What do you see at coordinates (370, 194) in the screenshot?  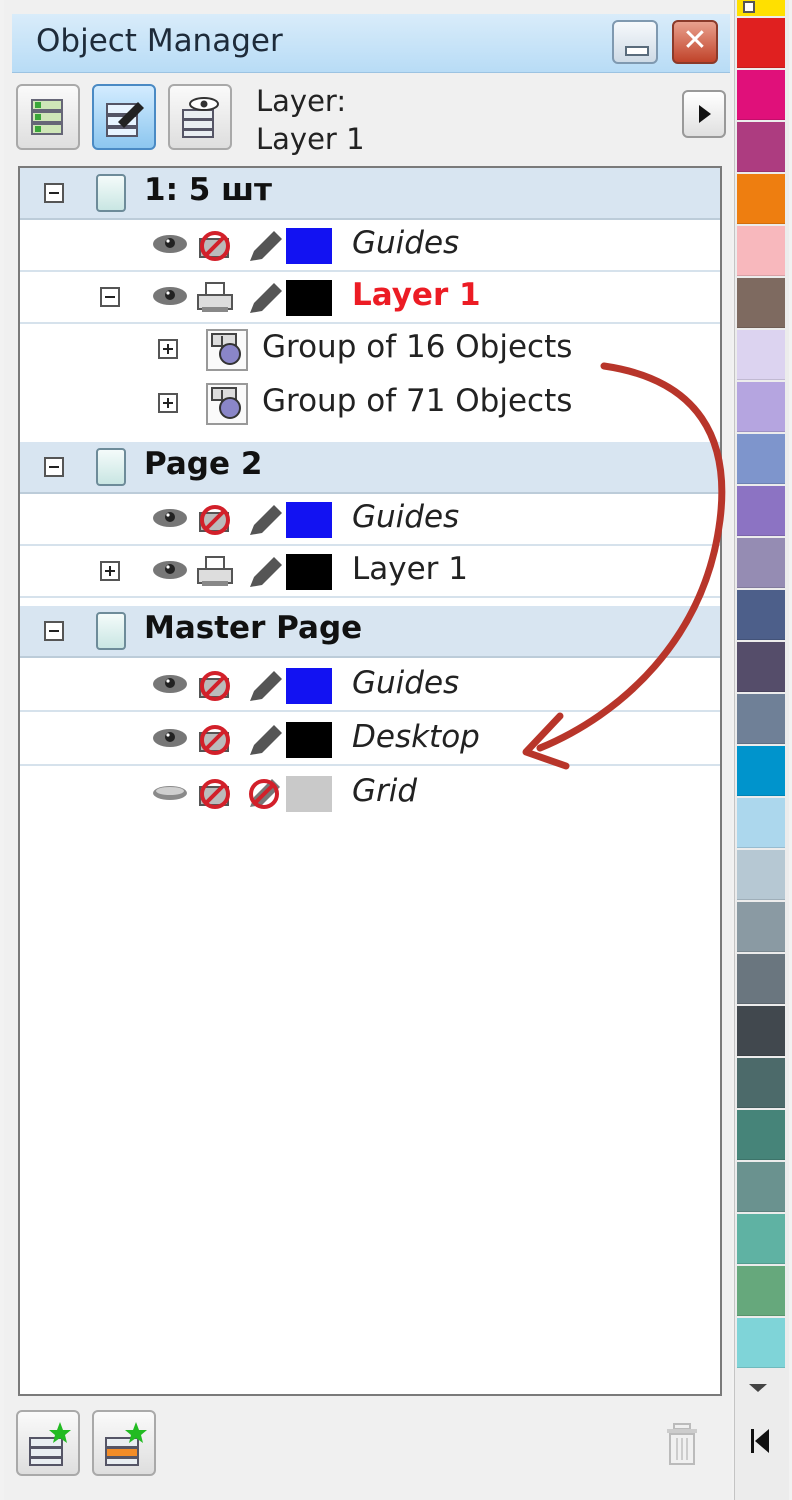 I see `page-row-1: 1: 5 шт` at bounding box center [370, 194].